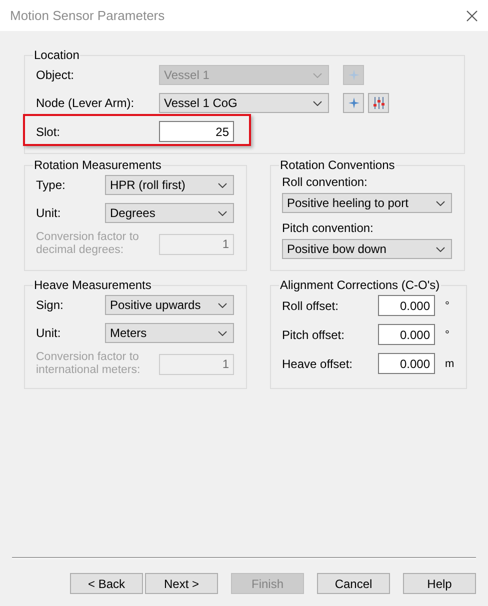  Describe the element at coordinates (314, 335) in the screenshot. I see `field-label: Pitch offset:` at that location.